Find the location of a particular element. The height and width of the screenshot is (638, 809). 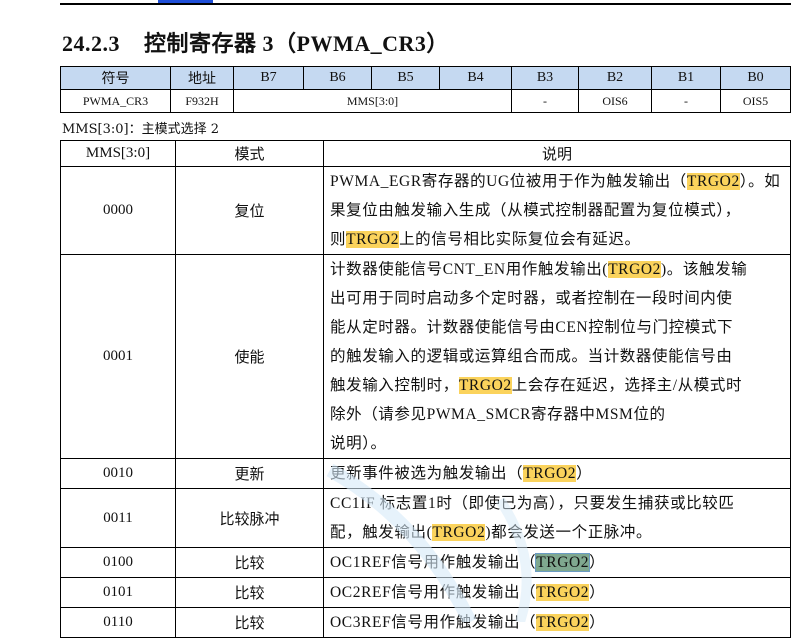

col-b5: B5 is located at coordinates (405, 78).